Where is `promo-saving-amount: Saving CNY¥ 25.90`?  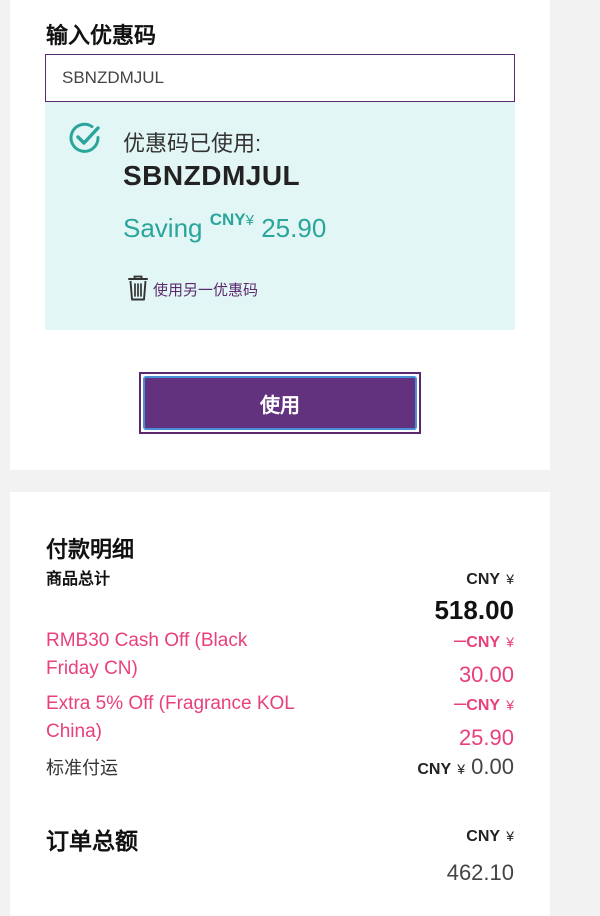 promo-saving-amount: Saving CNY¥ 25.90 is located at coordinates (224, 227).